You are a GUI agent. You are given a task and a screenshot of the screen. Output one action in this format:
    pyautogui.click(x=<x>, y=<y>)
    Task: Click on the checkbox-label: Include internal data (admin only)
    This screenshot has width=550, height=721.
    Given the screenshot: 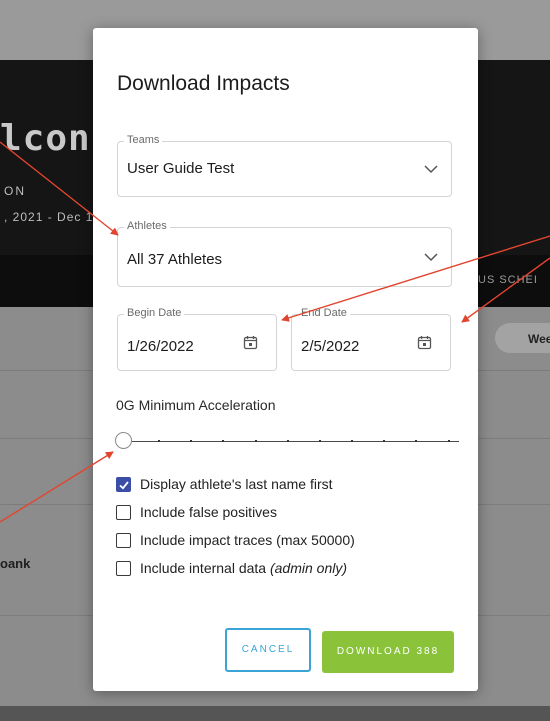 What is the action you would take?
    pyautogui.click(x=243, y=568)
    